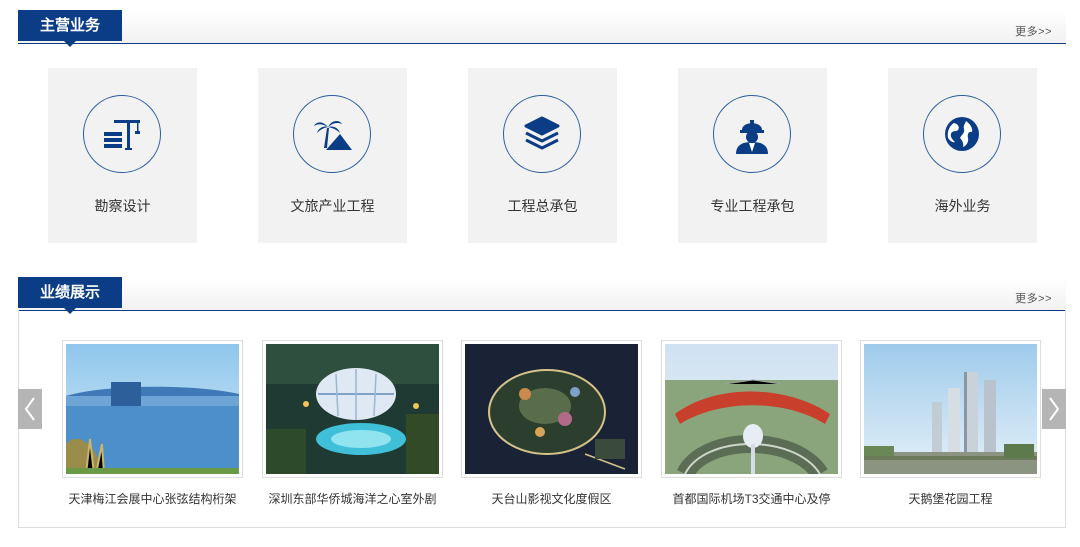 Image resolution: width=1080 pixels, height=547 pixels. Describe the element at coordinates (752, 206) in the screenshot. I see `service-label: 专业工程承包` at that location.